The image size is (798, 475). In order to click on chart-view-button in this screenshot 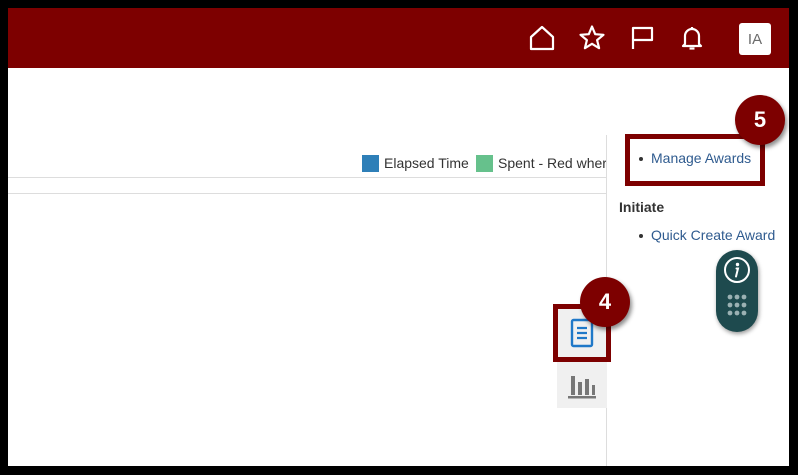, I will do `click(582, 385)`.